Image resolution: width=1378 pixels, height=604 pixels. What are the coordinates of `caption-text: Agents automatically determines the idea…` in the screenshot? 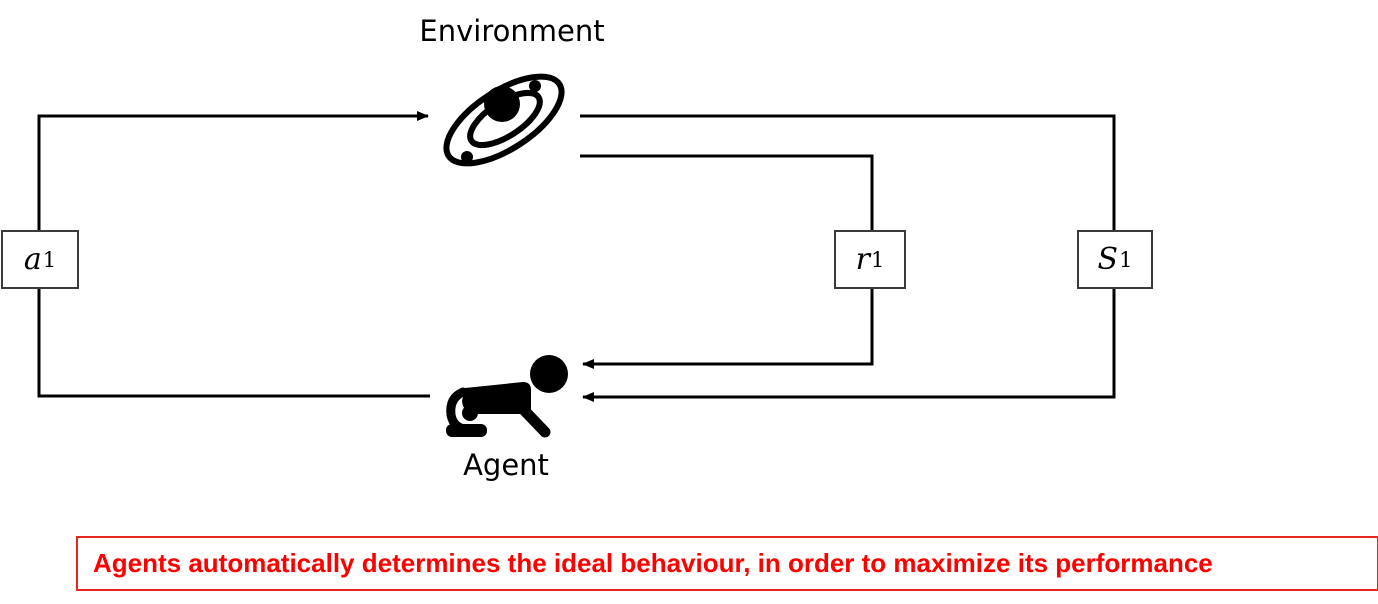 It's located at (653, 563).